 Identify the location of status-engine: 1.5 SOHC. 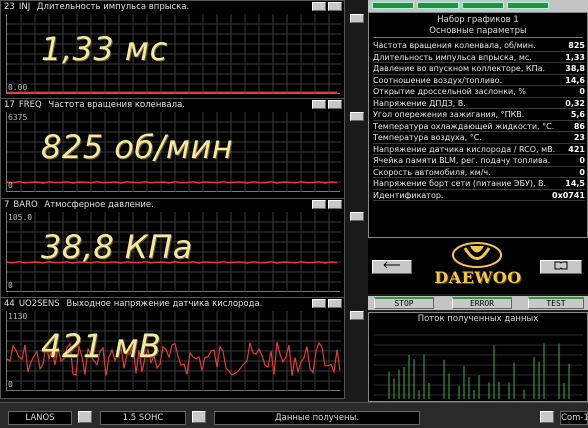
(143, 418).